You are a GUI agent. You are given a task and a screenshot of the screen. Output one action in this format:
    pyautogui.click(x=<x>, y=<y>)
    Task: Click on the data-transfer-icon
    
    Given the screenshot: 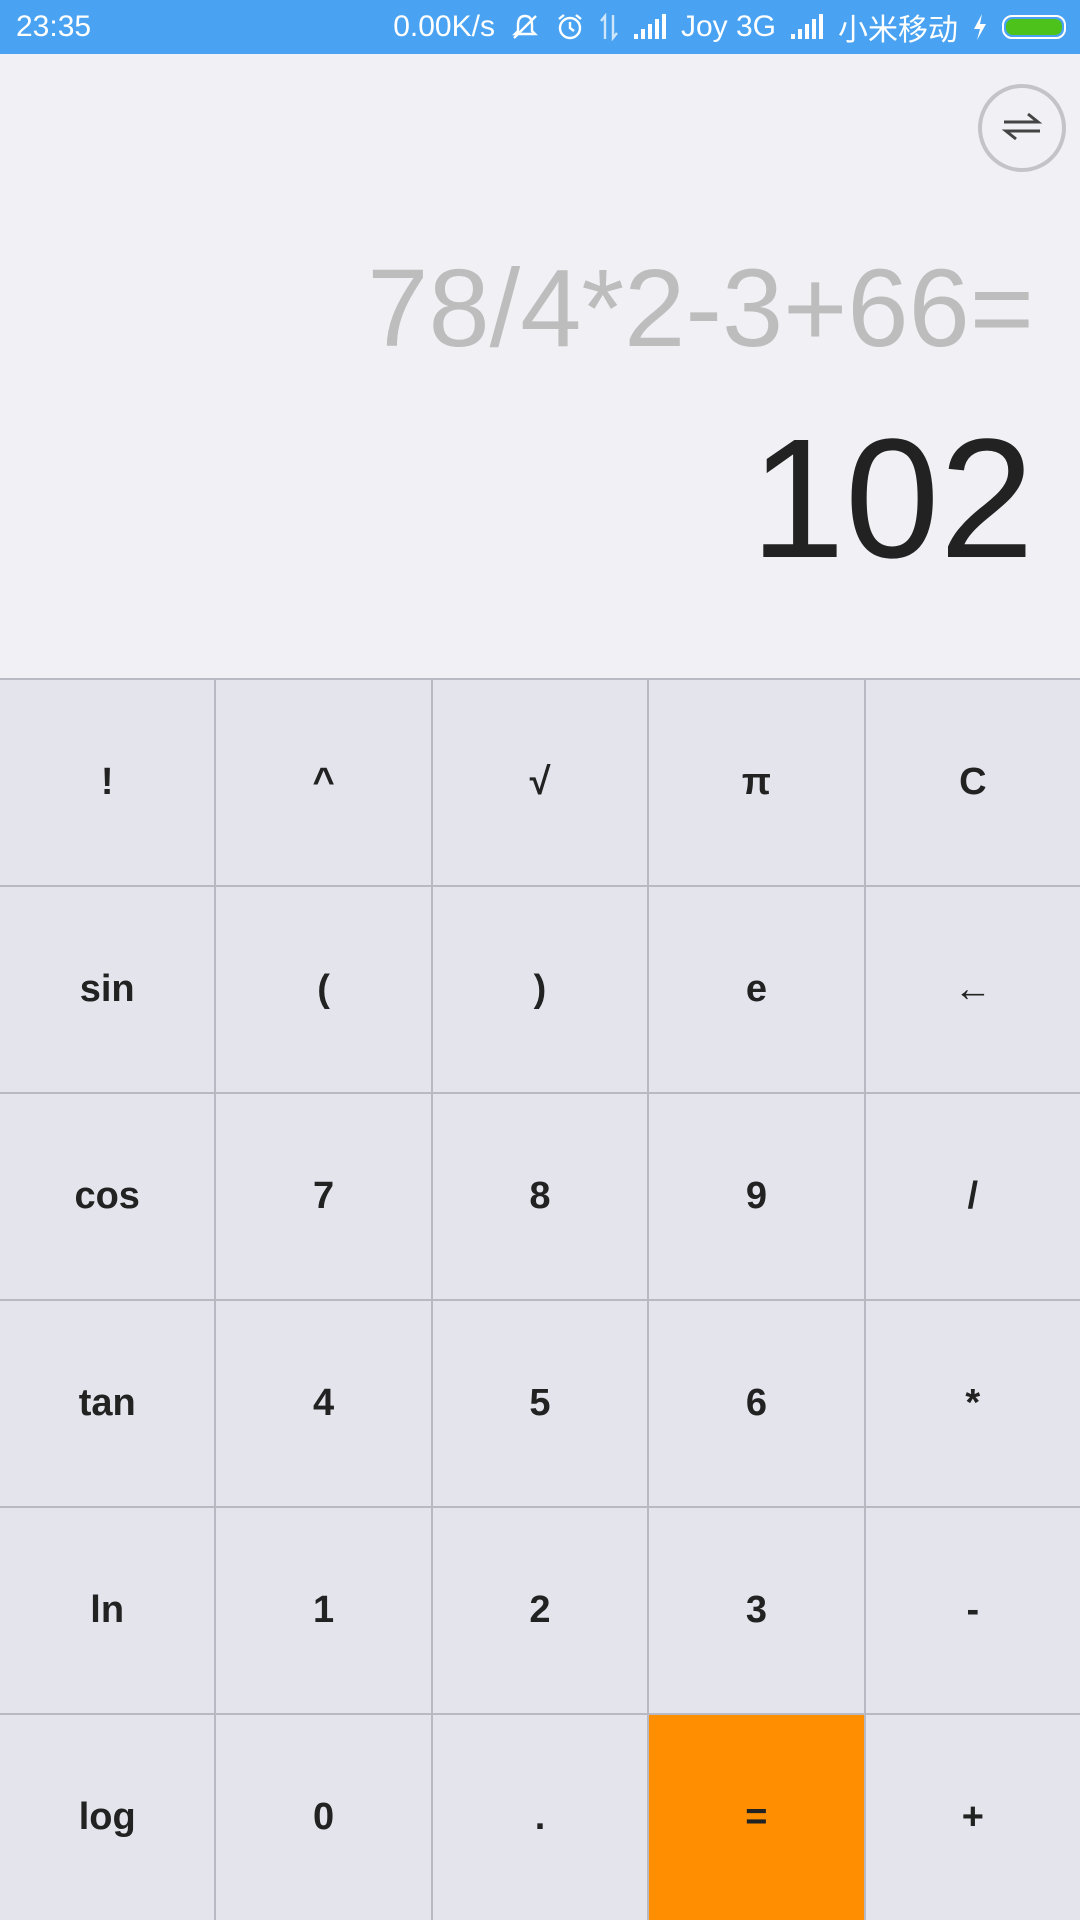 What is the action you would take?
    pyautogui.click(x=609, y=27)
    